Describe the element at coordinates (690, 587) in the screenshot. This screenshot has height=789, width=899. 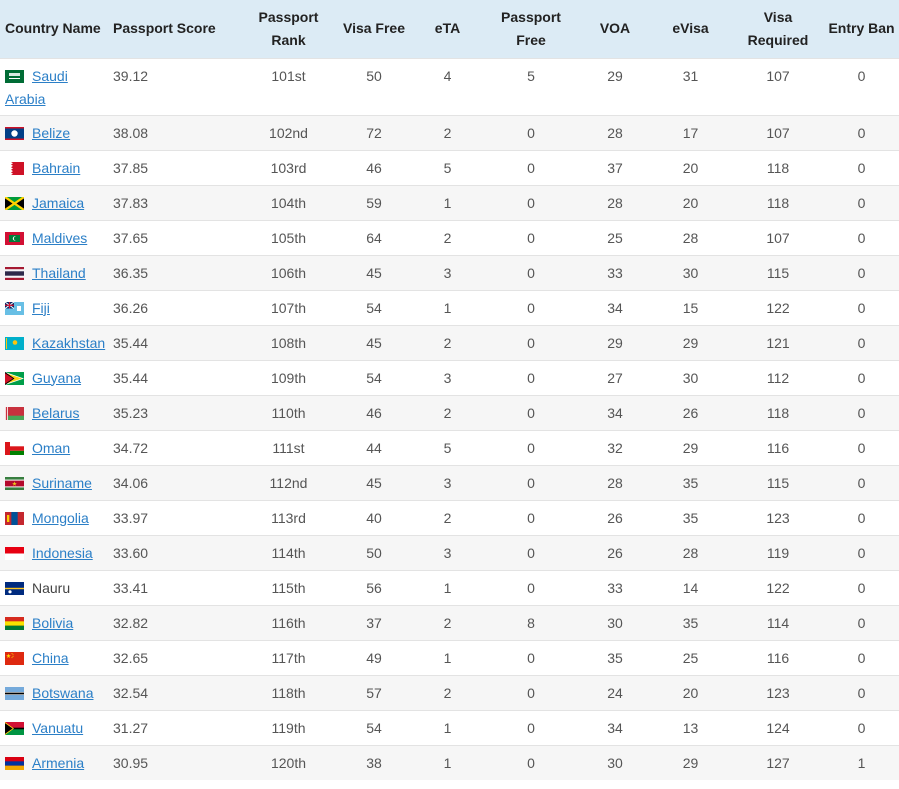
I see `cell-evisa: 14` at that location.